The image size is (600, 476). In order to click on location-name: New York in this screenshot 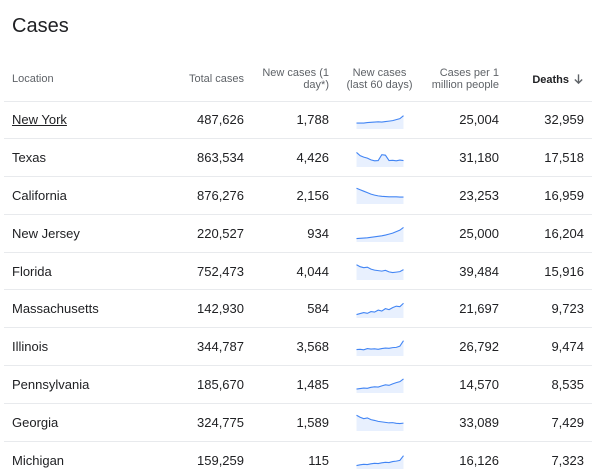, I will do `click(39, 119)`.